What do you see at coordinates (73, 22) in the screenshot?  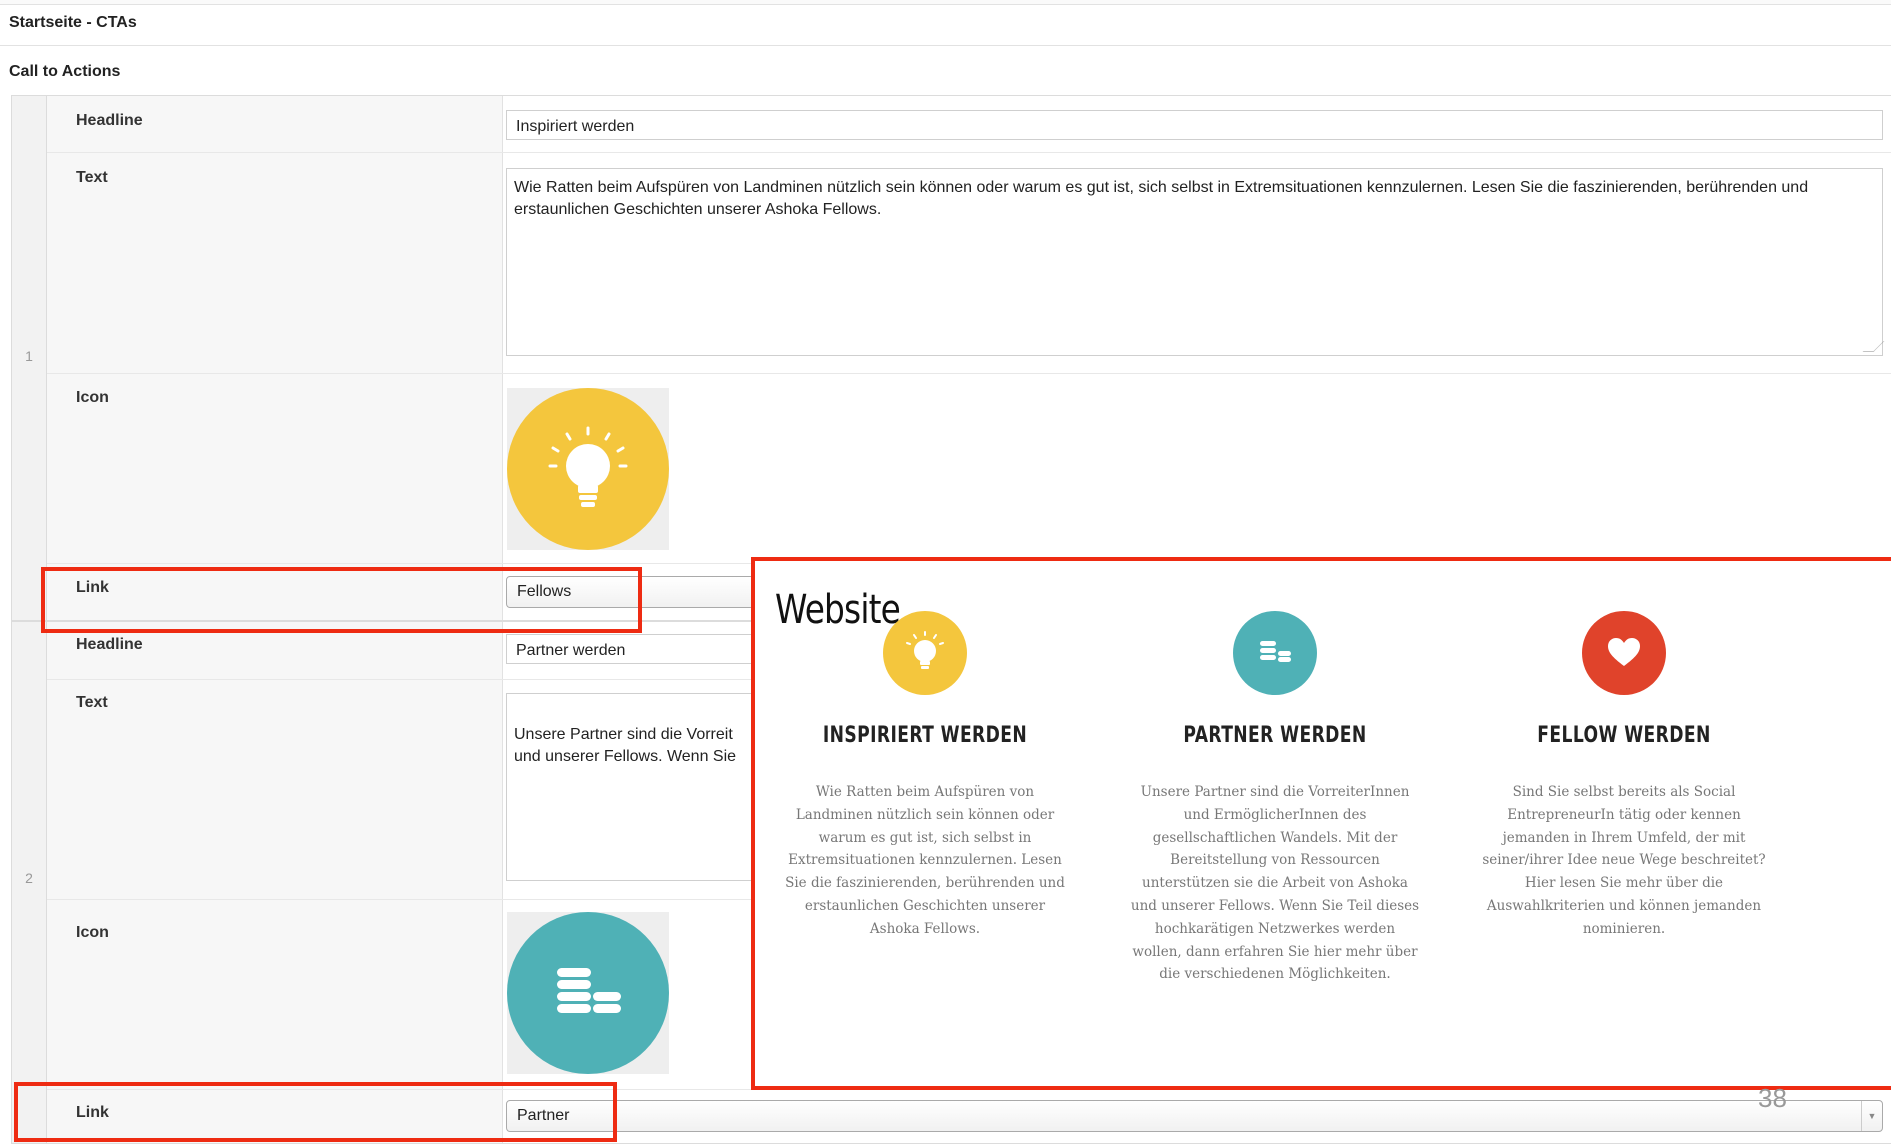 I see `section-title: Startseite - CTAs` at bounding box center [73, 22].